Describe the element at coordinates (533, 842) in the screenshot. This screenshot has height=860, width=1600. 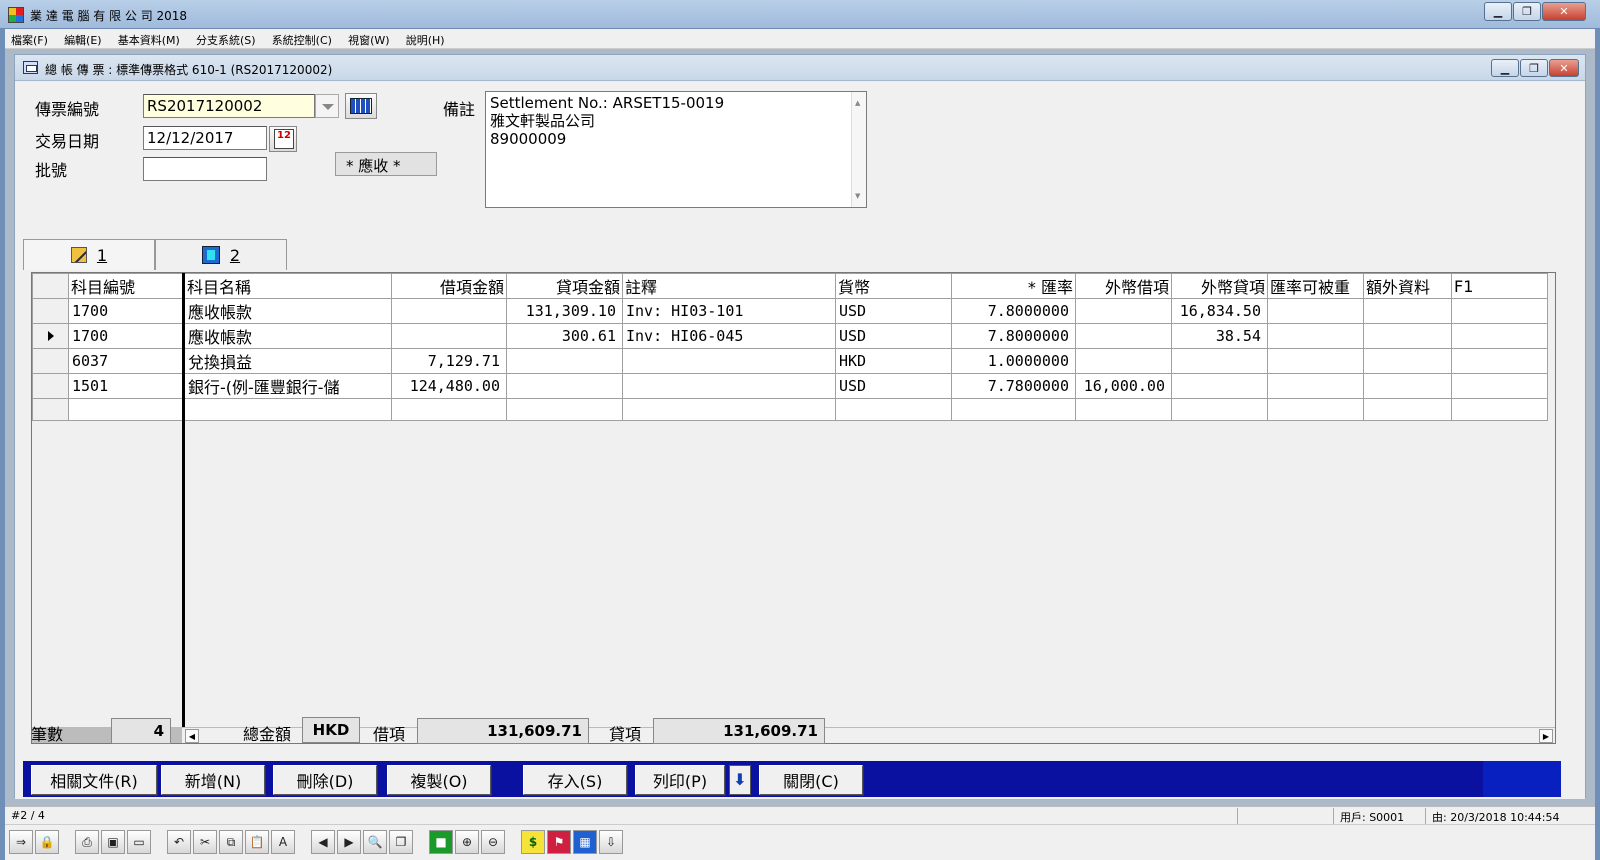
I see `currency-icon: $` at that location.